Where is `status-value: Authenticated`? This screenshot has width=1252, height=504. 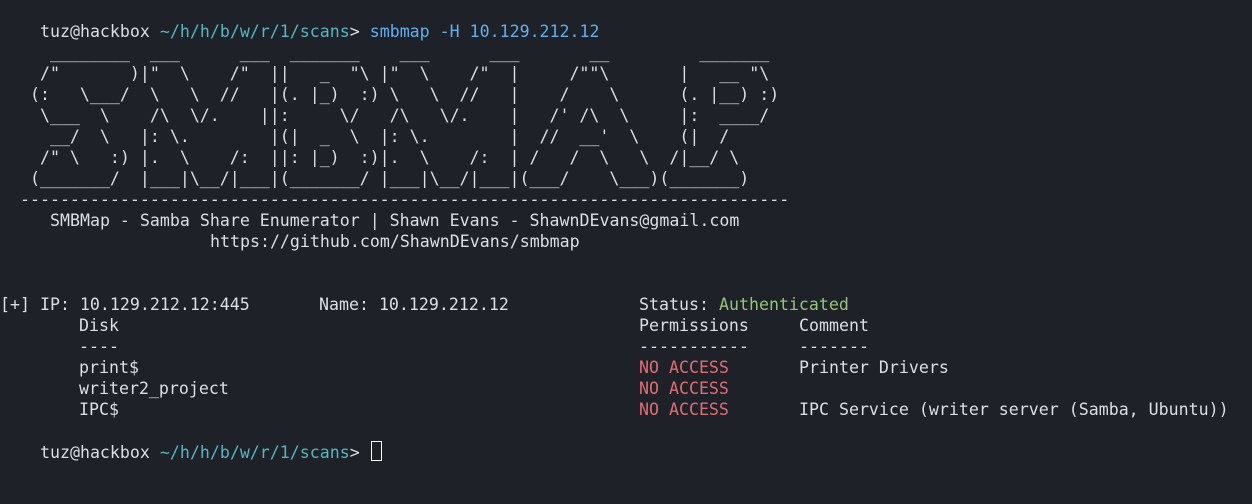
status-value: Authenticated is located at coordinates (784, 304).